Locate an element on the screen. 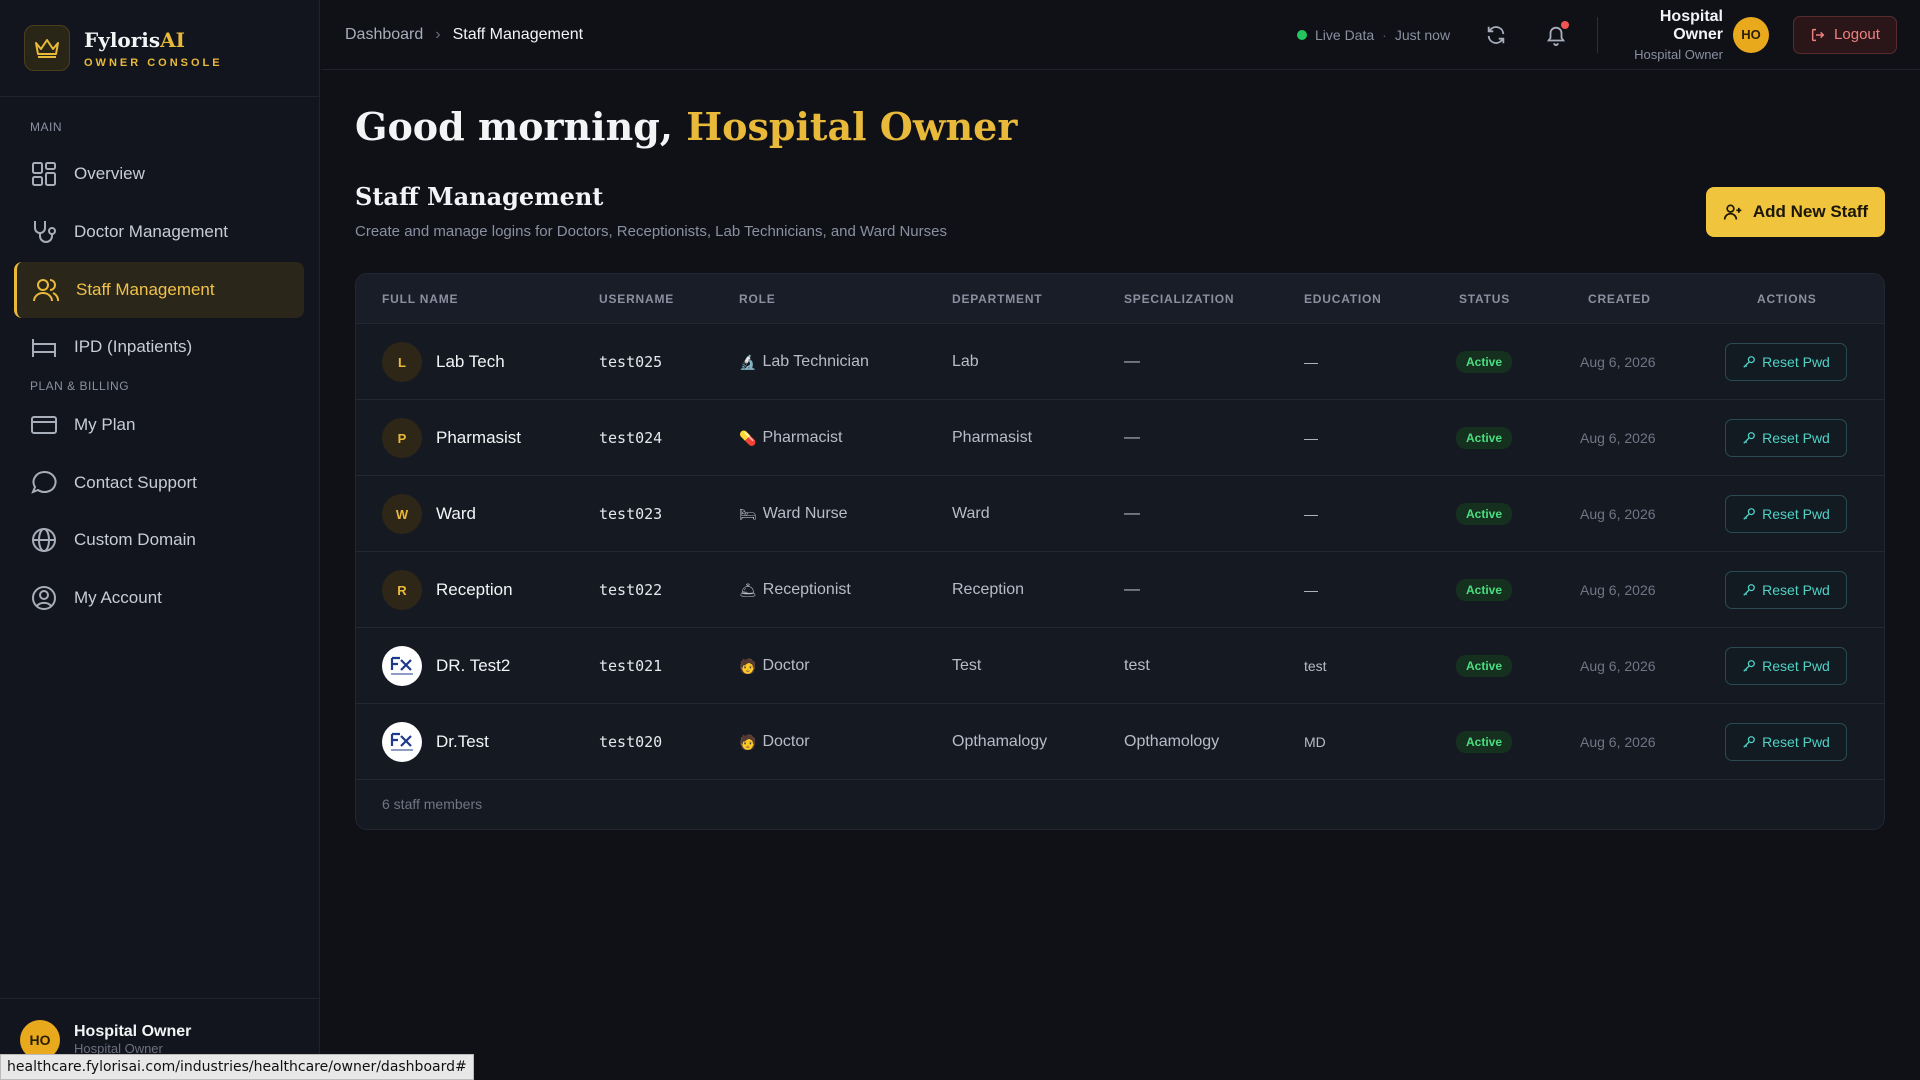  staff-name: DR. Test2 is located at coordinates (473, 665).